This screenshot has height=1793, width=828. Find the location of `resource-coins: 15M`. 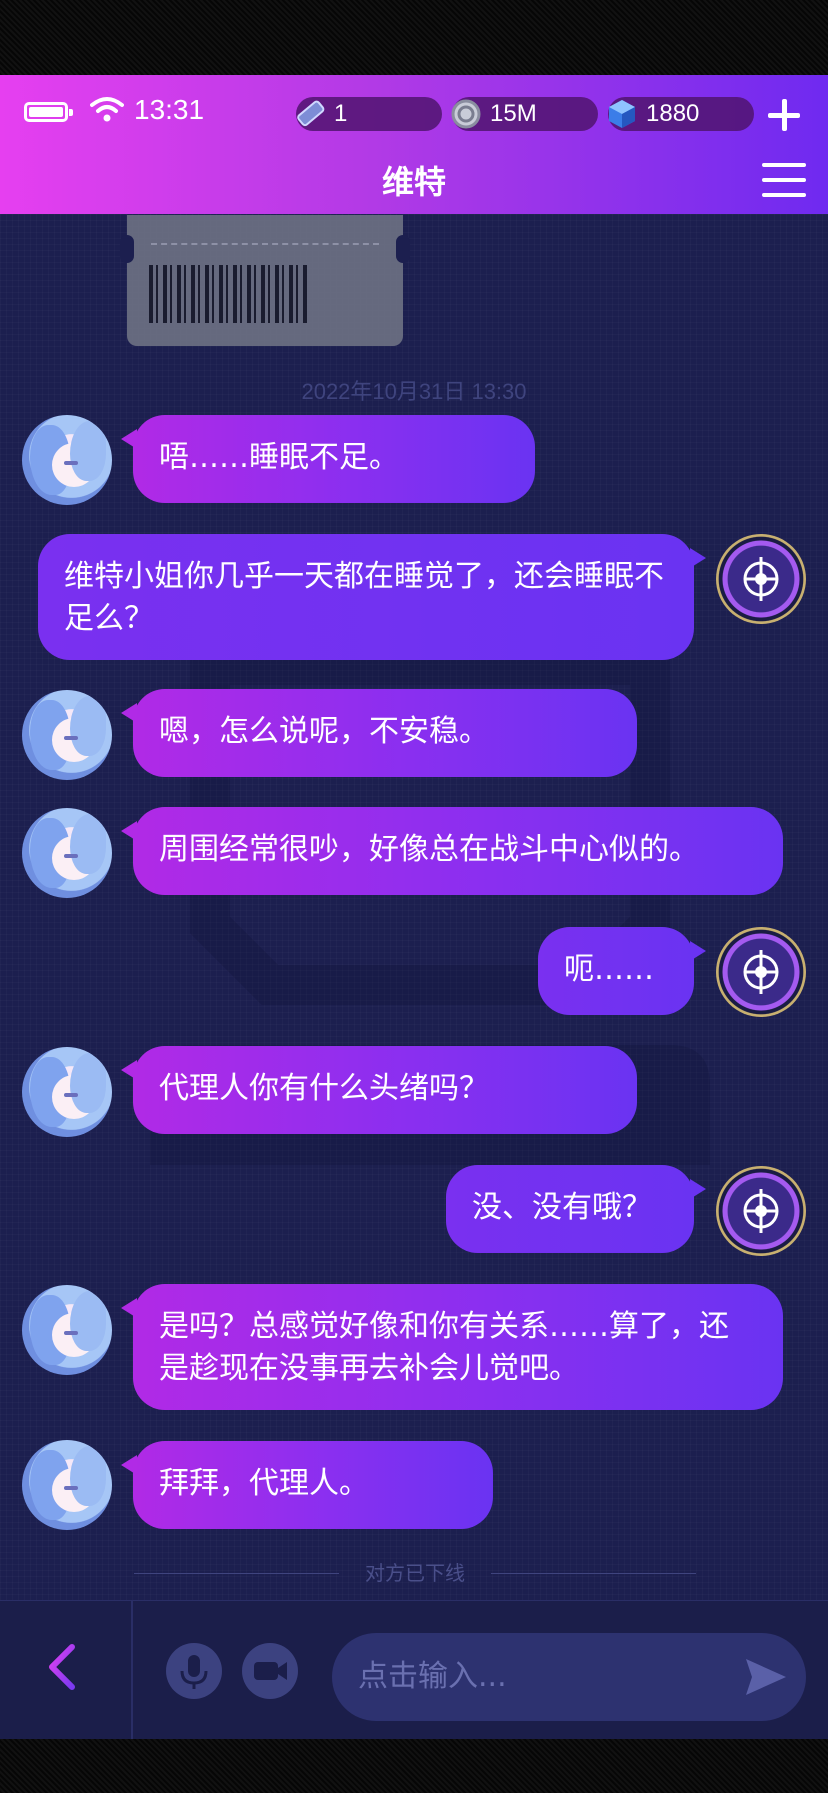

resource-coins: 15M is located at coordinates (524, 114).